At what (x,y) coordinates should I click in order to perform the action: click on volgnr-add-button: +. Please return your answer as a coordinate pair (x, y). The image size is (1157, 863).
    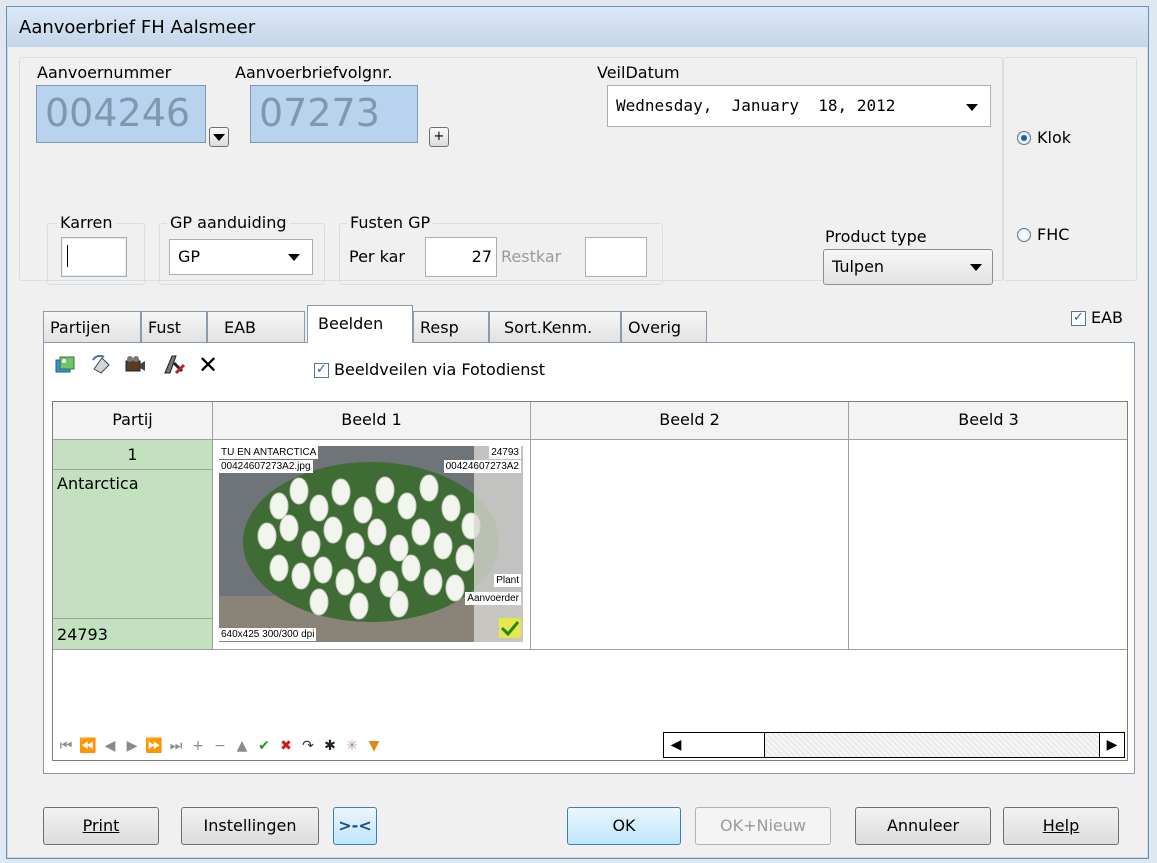
    Looking at the image, I should click on (439, 137).